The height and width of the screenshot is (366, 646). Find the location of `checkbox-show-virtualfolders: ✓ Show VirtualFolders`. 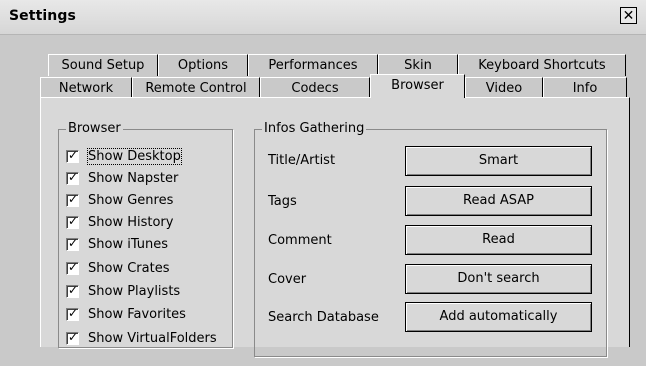

checkbox-show-virtualfolders: ✓ Show VirtualFolders is located at coordinates (141, 338).